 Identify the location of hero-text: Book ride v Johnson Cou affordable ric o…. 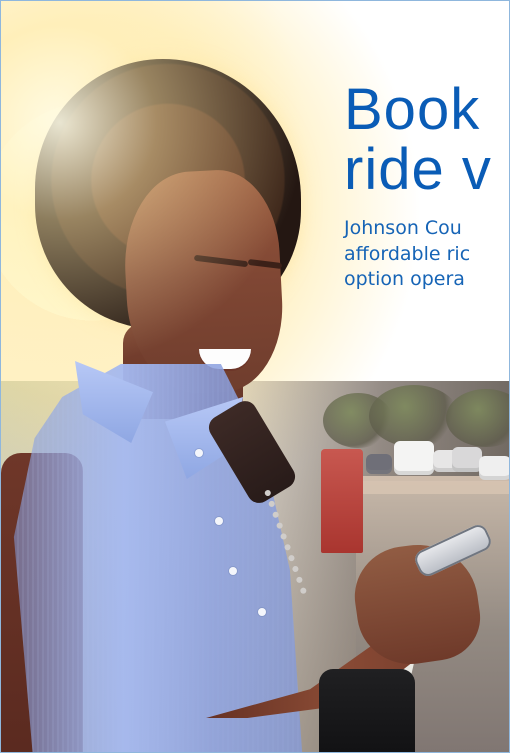
(426, 186).